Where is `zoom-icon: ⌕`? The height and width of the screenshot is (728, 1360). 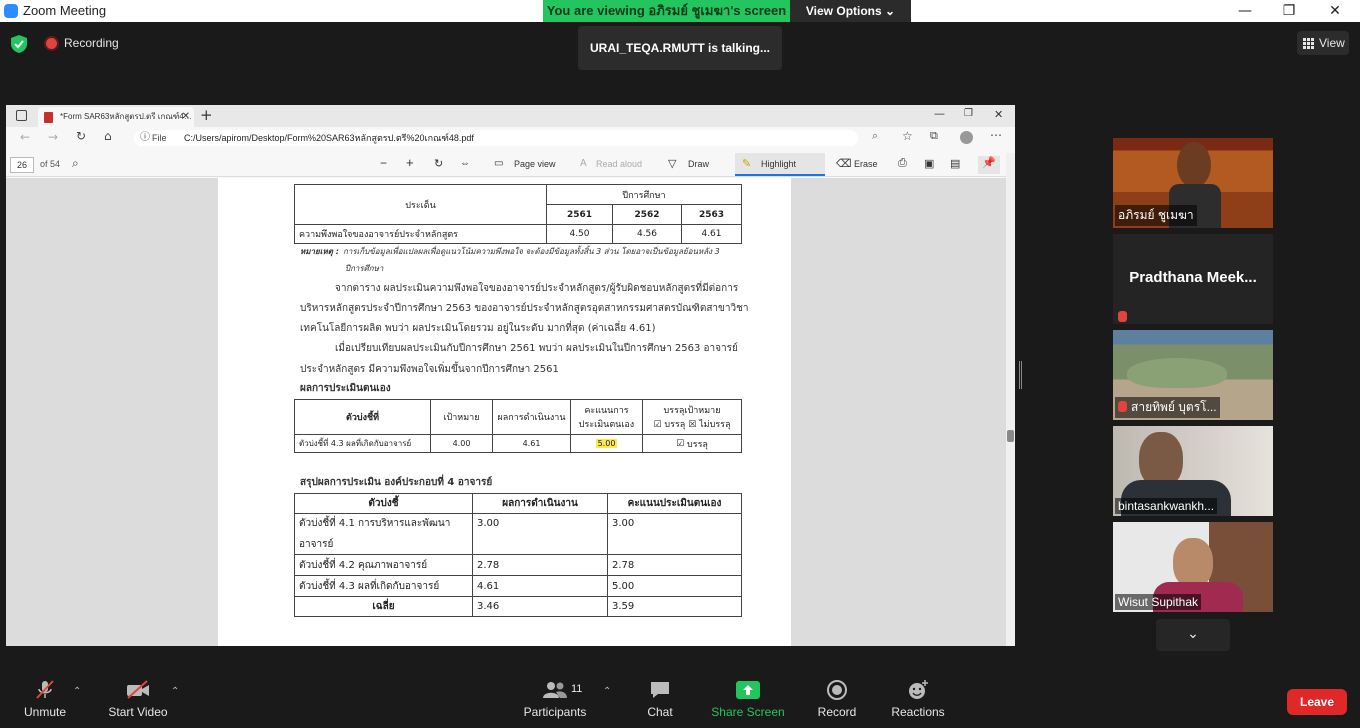
zoom-icon: ⌕ is located at coordinates (875, 136).